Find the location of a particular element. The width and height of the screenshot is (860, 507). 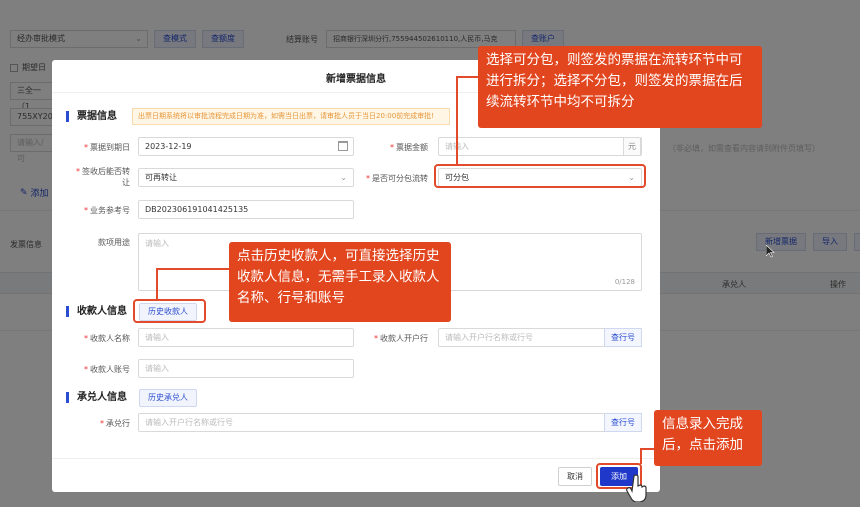

acceptor-bank-field: 请输入开户行名称或行号 查行号 is located at coordinates (390, 422).